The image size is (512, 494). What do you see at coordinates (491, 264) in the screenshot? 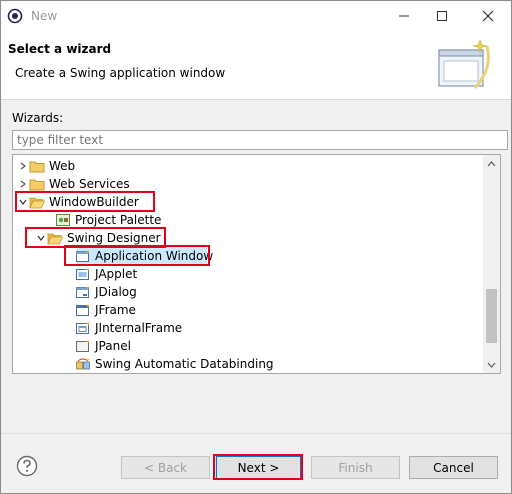
I see `tree-scrollbar` at bounding box center [491, 264].